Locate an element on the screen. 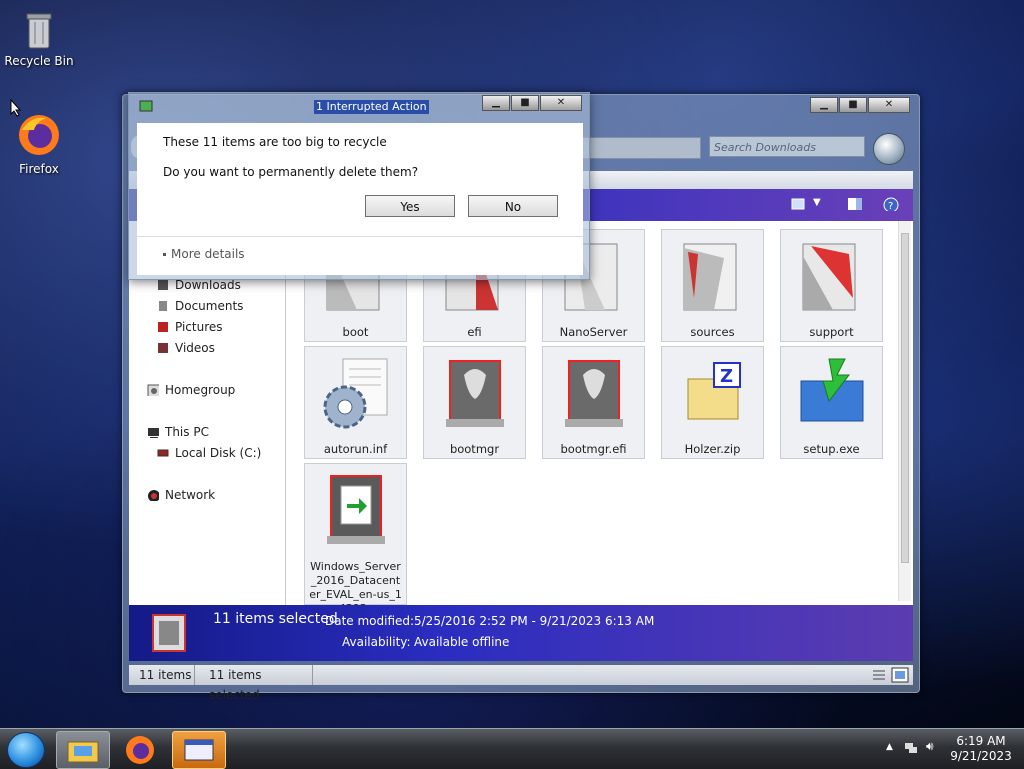  file-name: Holzer.zip is located at coordinates (712, 449).